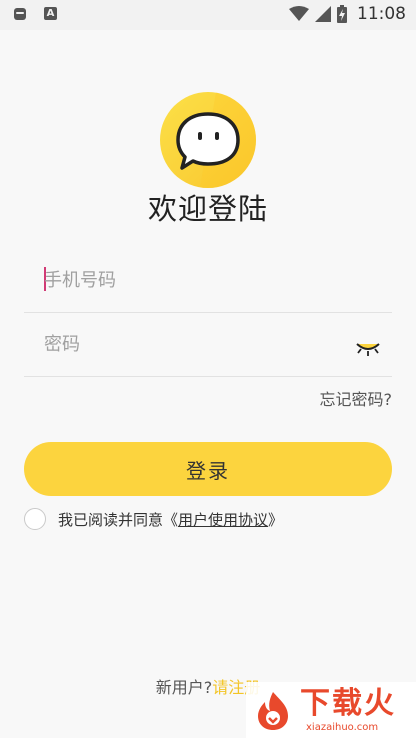 The image size is (416, 738). I want to click on forgot-password-link: 忘记密码?, so click(356, 398).